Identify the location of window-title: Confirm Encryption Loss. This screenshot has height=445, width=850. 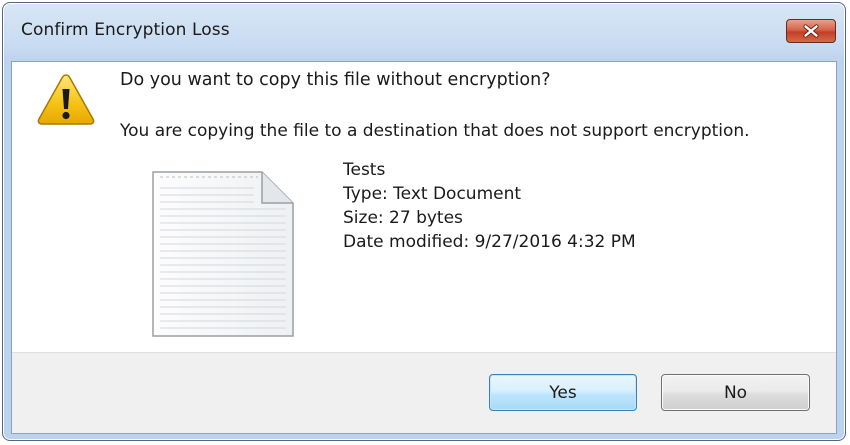
(125, 30).